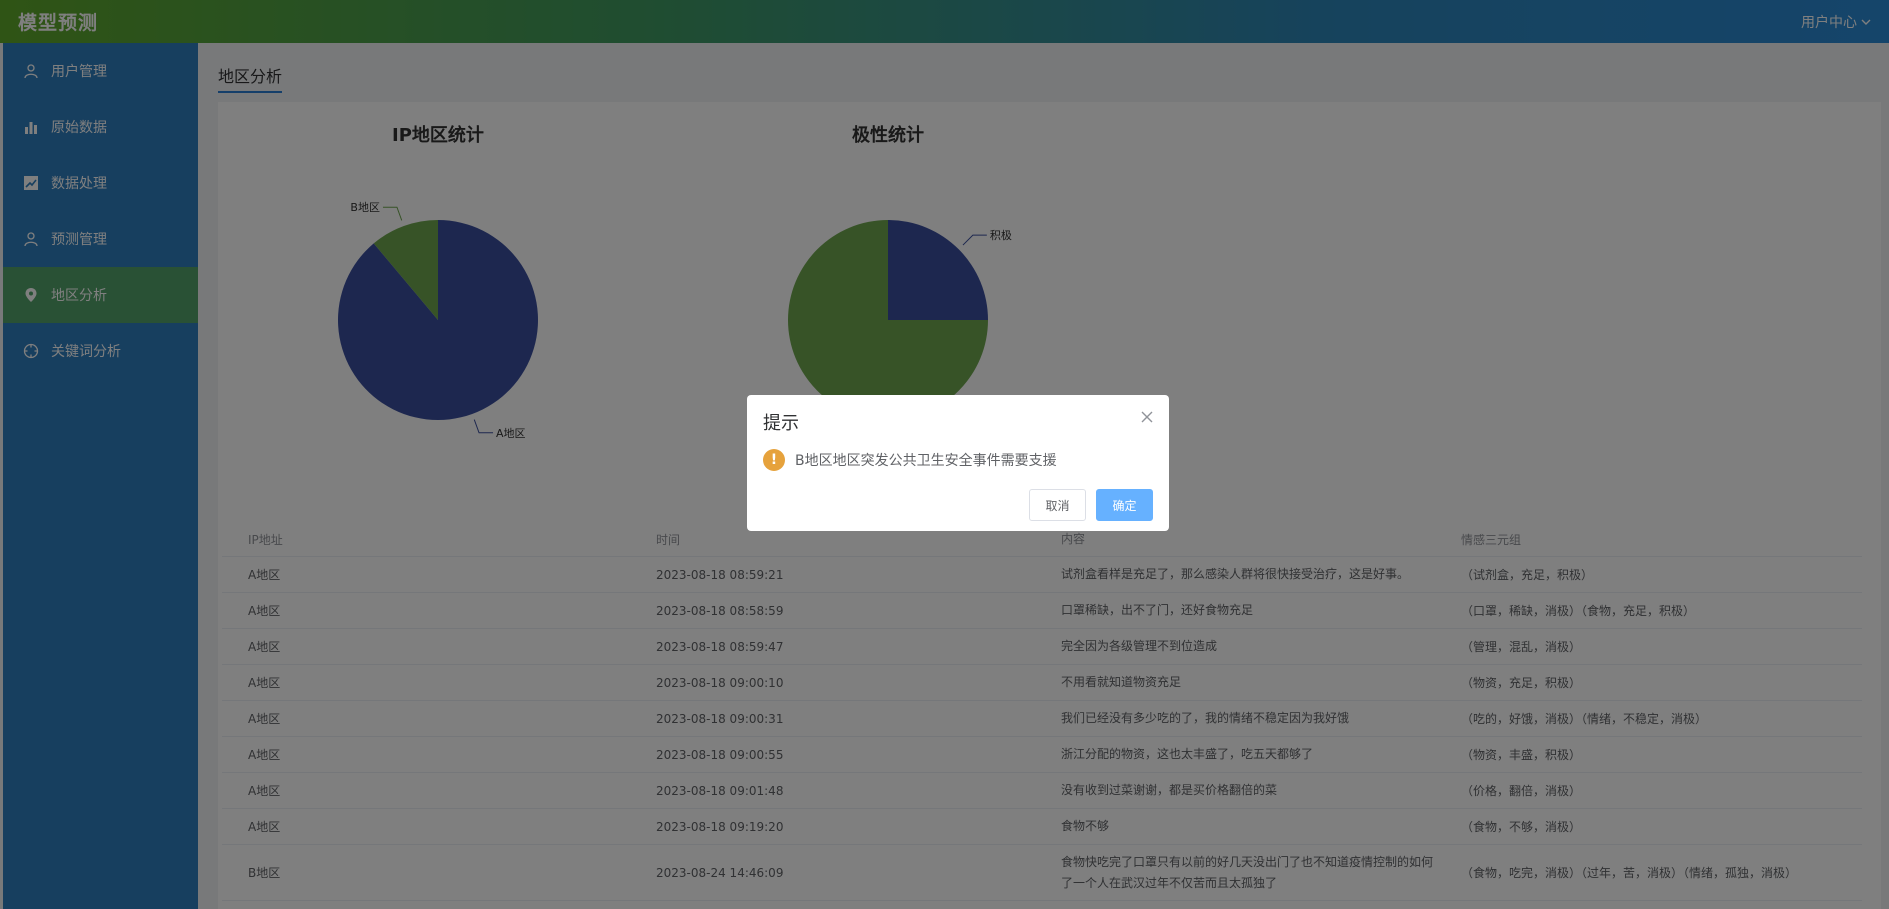 Image resolution: width=1889 pixels, height=909 pixels. What do you see at coordinates (926, 461) in the screenshot?
I see `dialog-message: B地区地区突发公共卫生安全事件需要支援` at bounding box center [926, 461].